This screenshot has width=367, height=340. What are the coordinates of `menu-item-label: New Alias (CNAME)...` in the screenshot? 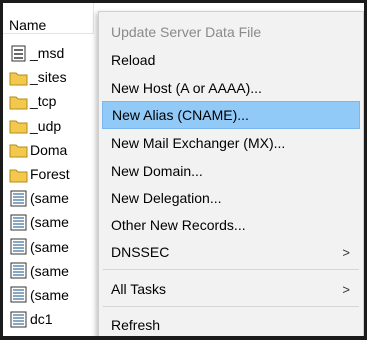 It's located at (180, 115).